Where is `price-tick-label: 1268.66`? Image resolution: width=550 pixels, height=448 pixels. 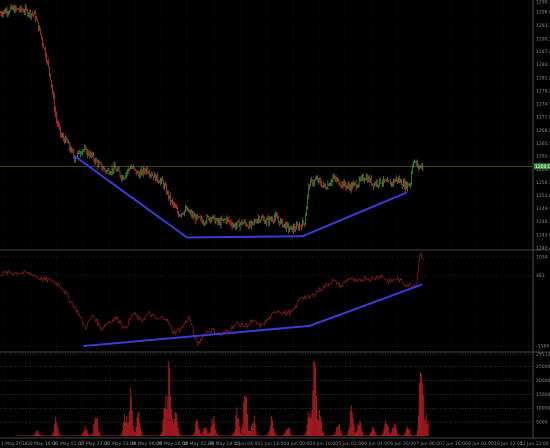 price-tick-label: 1268.66 is located at coordinates (543, 131).